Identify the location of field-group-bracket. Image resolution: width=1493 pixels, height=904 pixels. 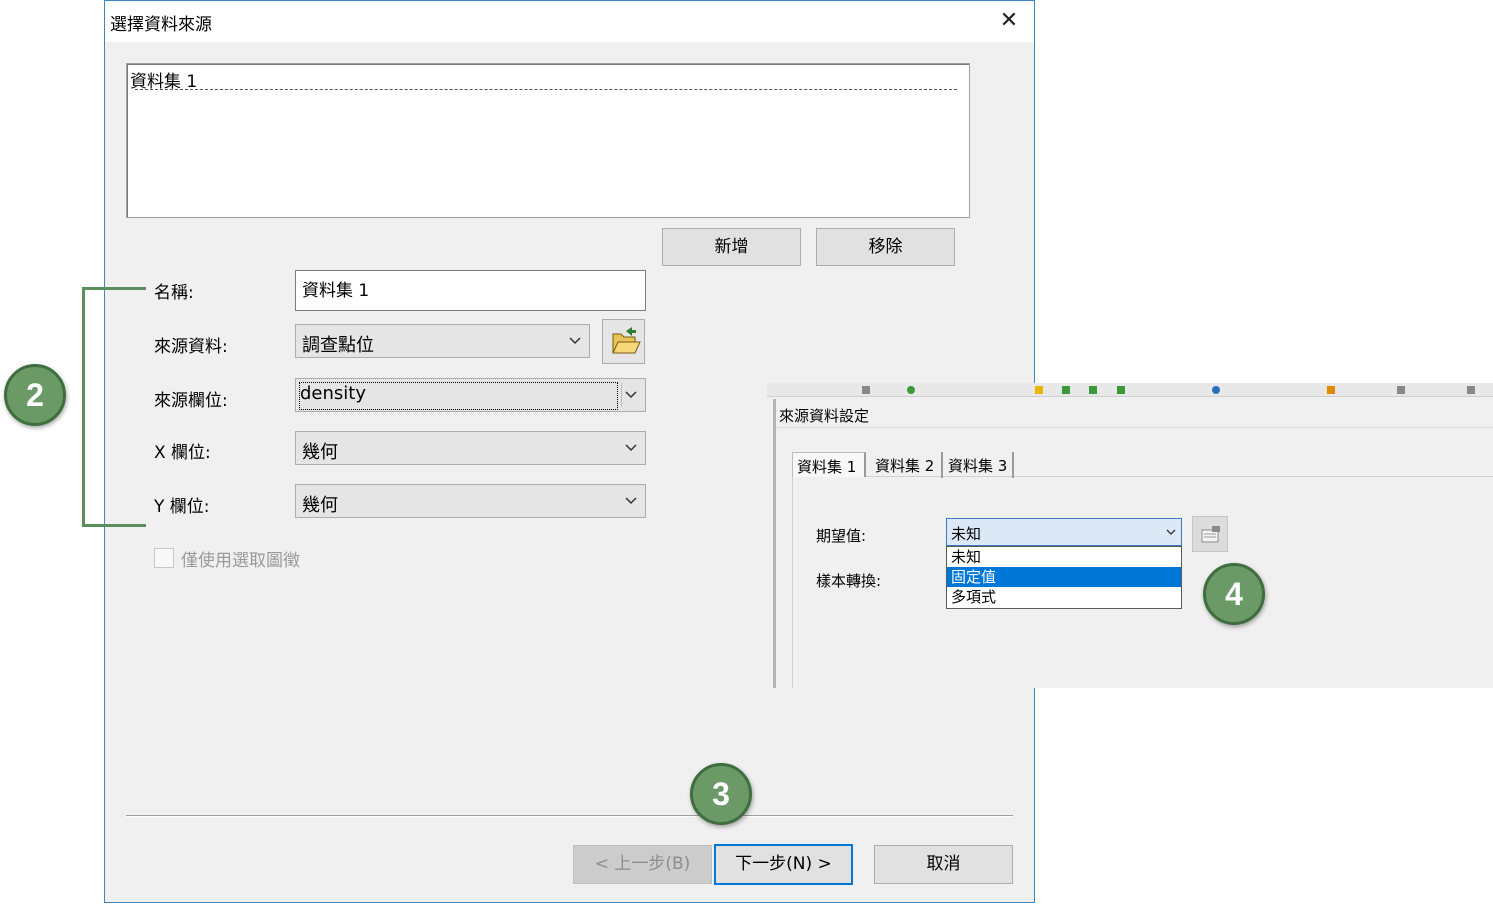
(114, 407).